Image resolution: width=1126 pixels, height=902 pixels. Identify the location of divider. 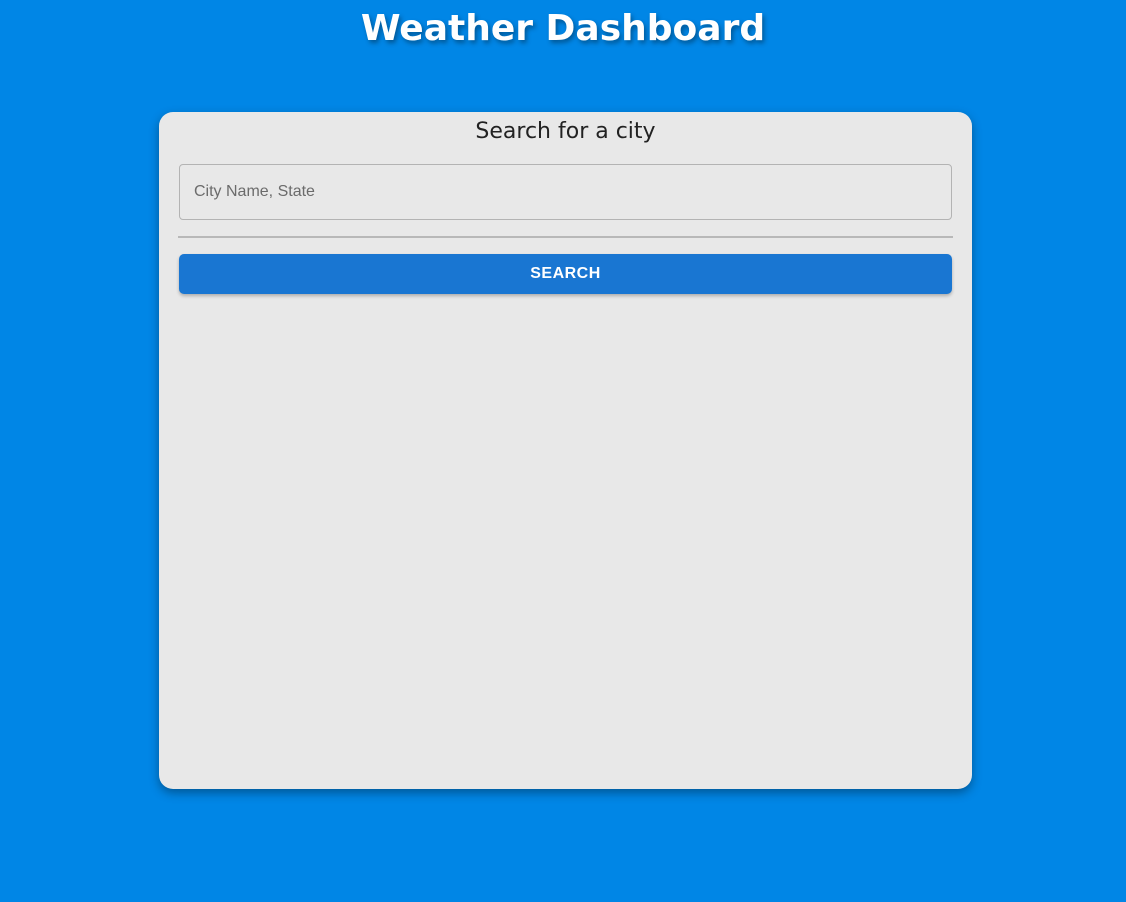
(565, 237).